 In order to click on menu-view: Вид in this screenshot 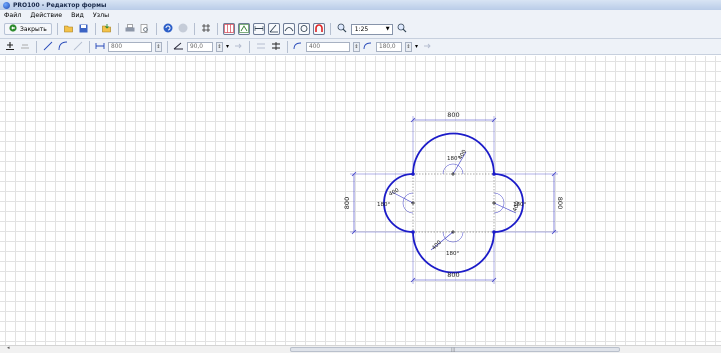, I will do `click(77, 15)`.